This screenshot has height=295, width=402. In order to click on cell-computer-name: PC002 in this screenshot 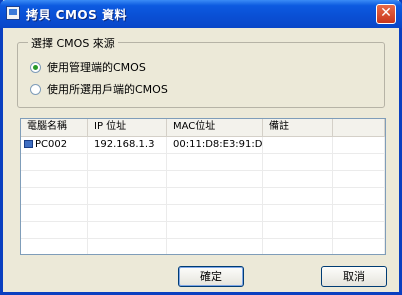, I will do `click(54, 145)`.